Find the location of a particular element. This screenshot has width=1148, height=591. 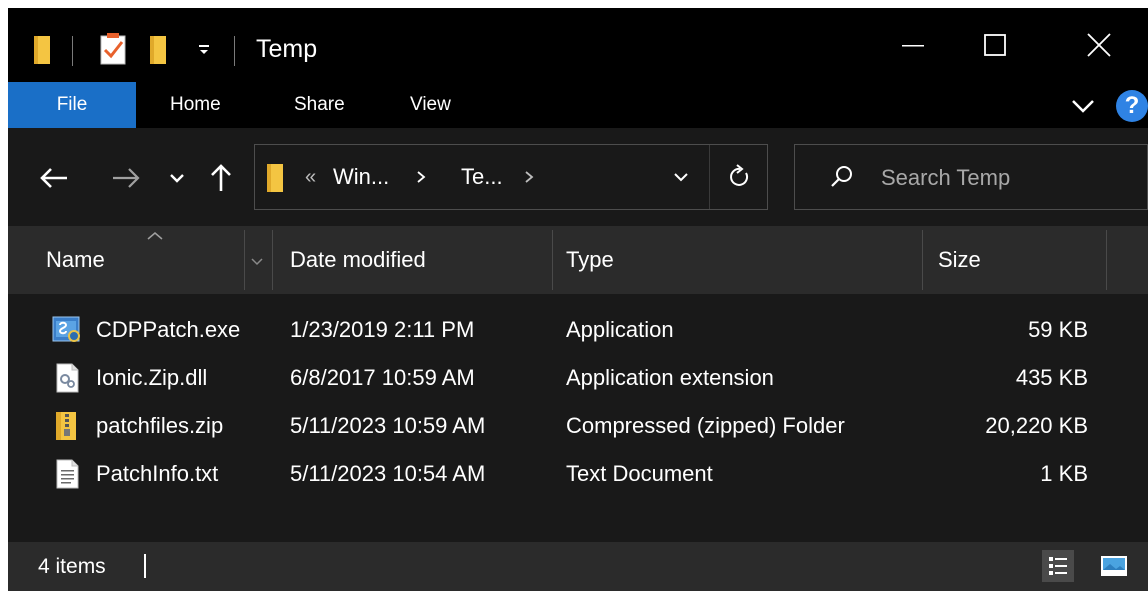

dll-file-icon is located at coordinates (67, 378).